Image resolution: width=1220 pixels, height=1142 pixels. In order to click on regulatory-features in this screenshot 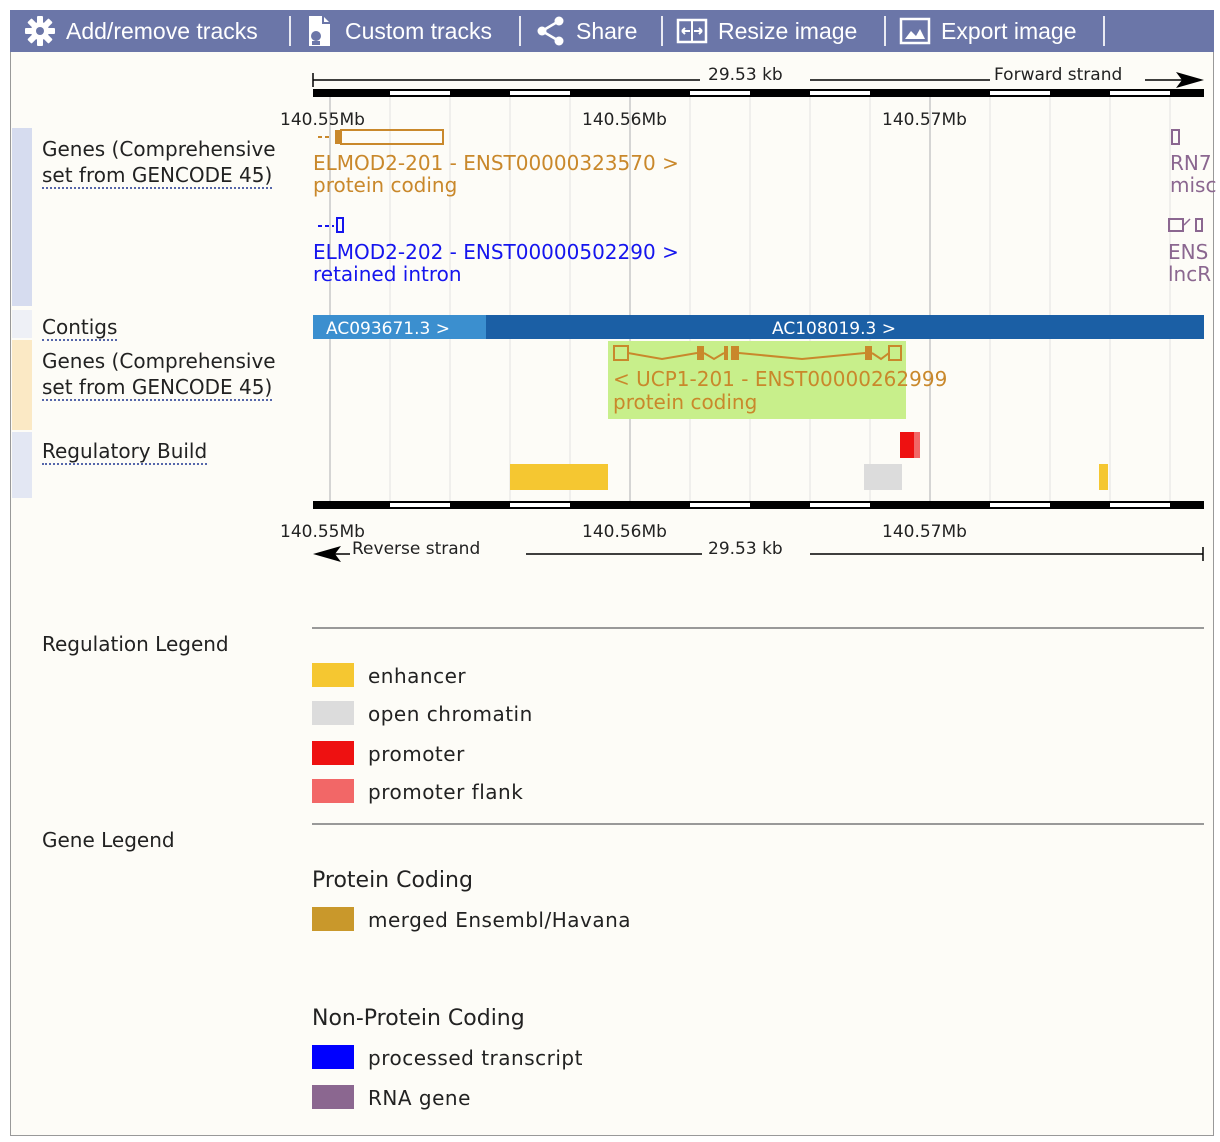, I will do `click(809, 461)`.